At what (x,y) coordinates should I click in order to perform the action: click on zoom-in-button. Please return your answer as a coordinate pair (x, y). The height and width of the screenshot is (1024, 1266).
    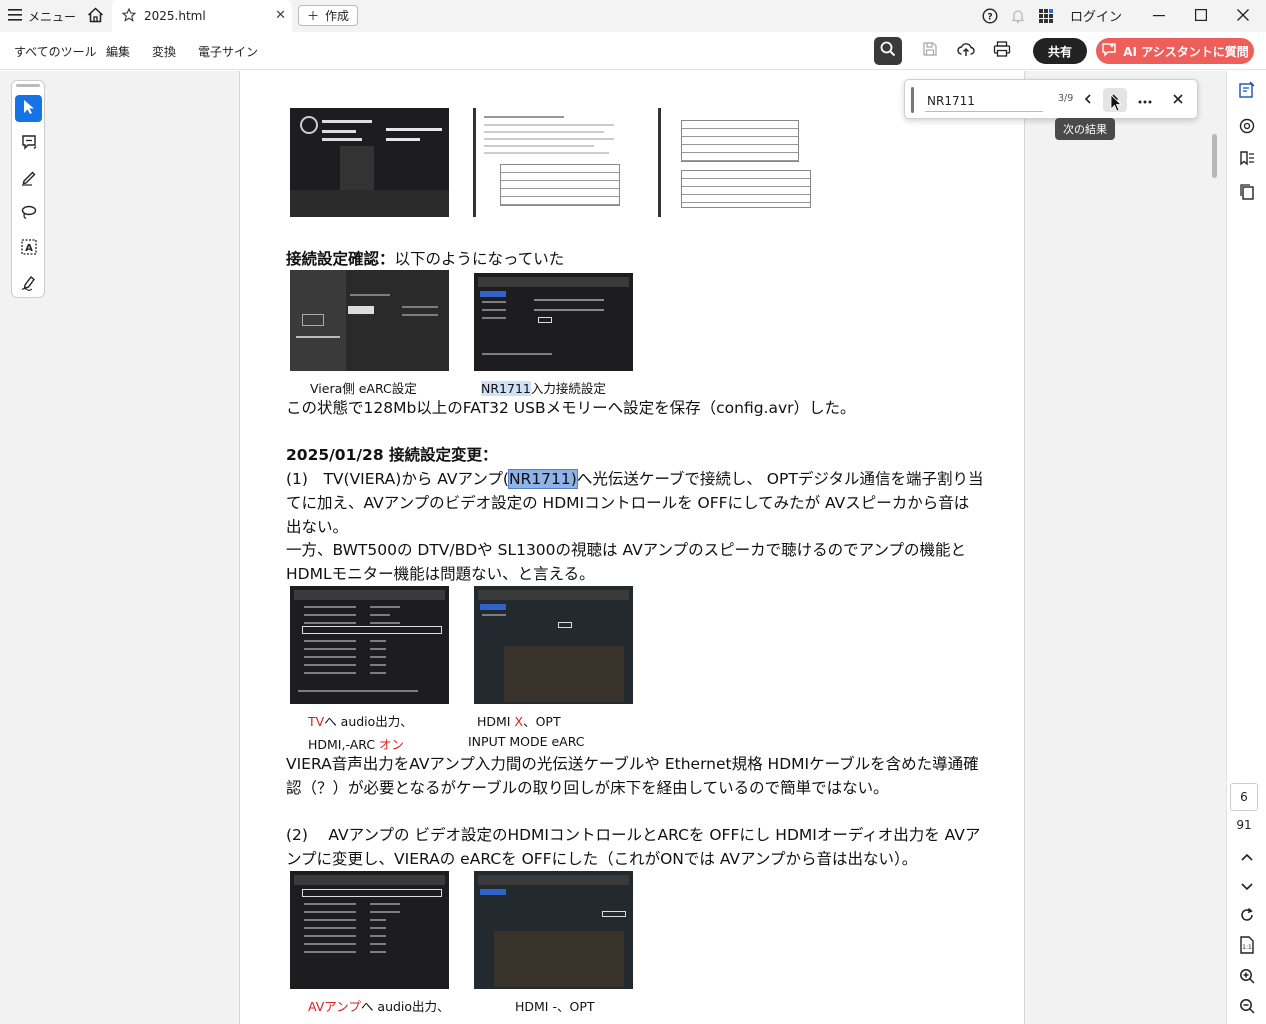
    Looking at the image, I should click on (1247, 978).